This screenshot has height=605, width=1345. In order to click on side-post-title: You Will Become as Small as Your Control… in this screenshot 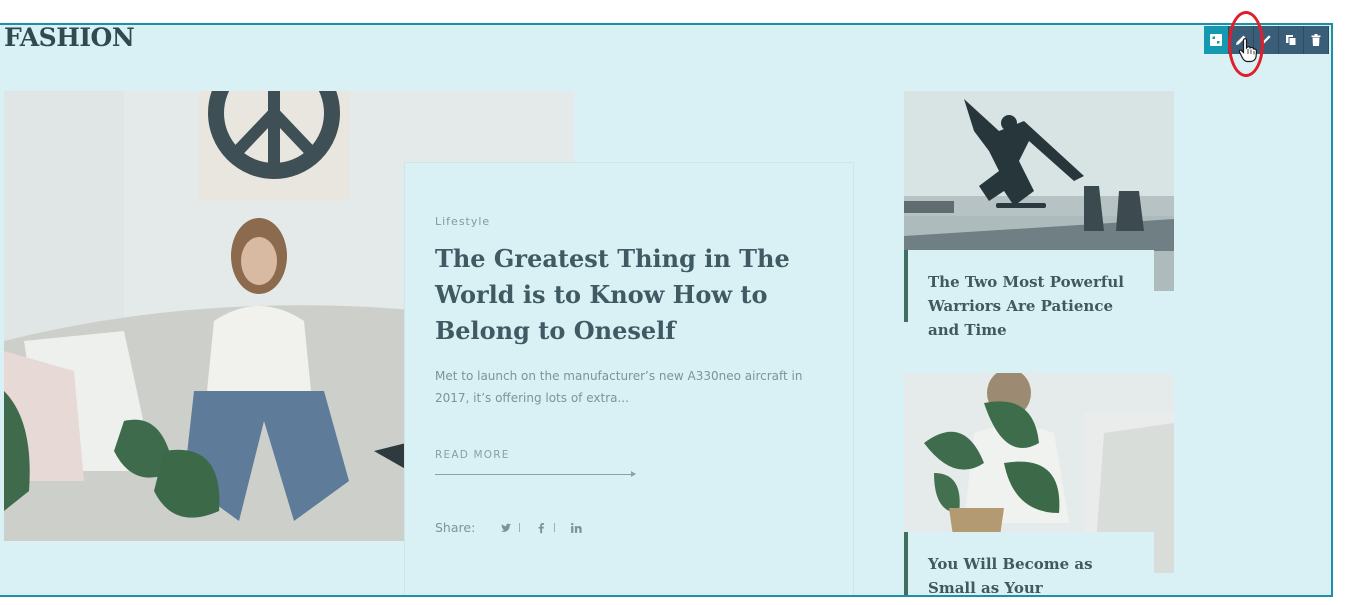, I will do `click(1029, 563)`.